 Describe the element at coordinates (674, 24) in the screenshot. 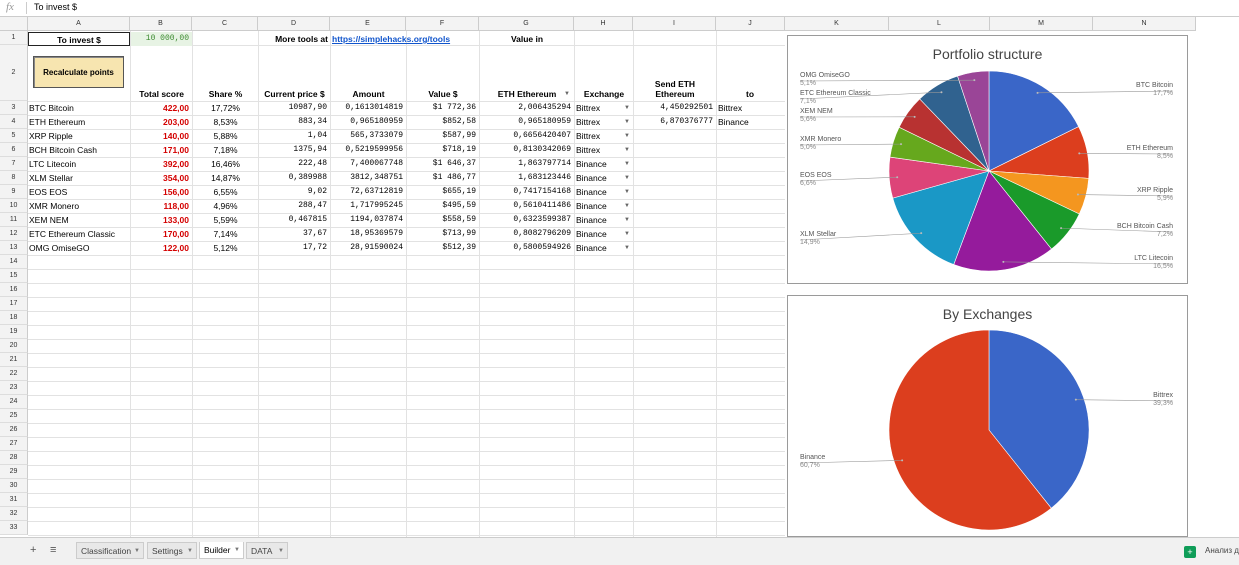

I see `column-header: I` at that location.